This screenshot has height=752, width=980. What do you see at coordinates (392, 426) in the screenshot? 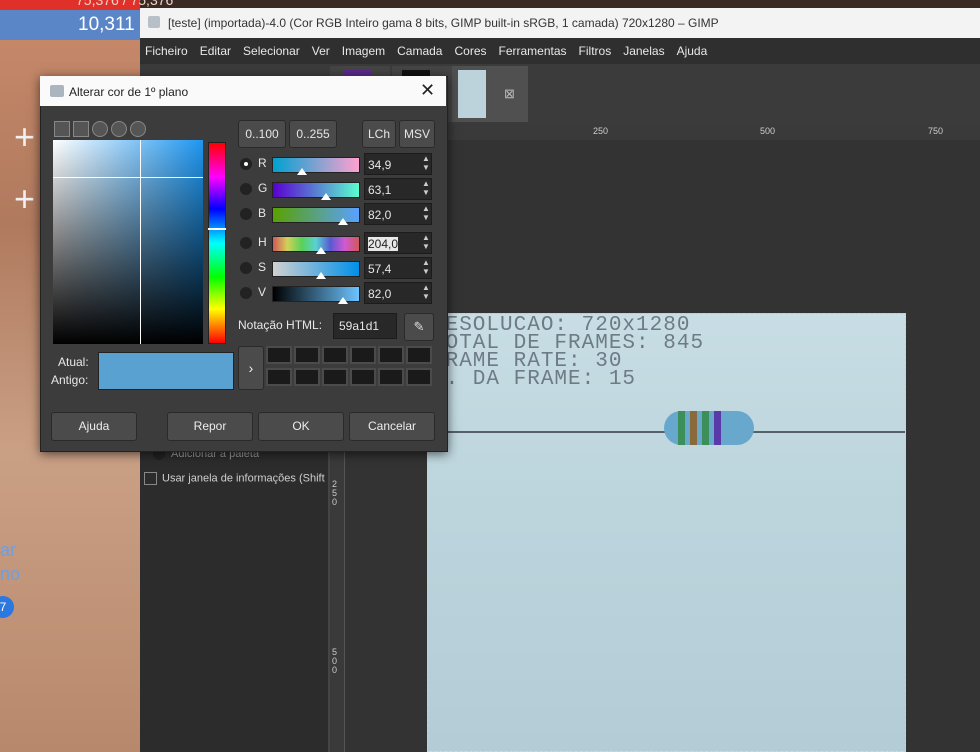
I see `cancel-button: Cancelar` at bounding box center [392, 426].